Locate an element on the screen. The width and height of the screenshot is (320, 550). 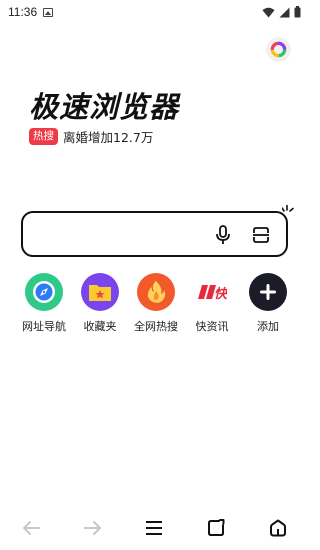
forward-button is located at coordinates (93, 528).